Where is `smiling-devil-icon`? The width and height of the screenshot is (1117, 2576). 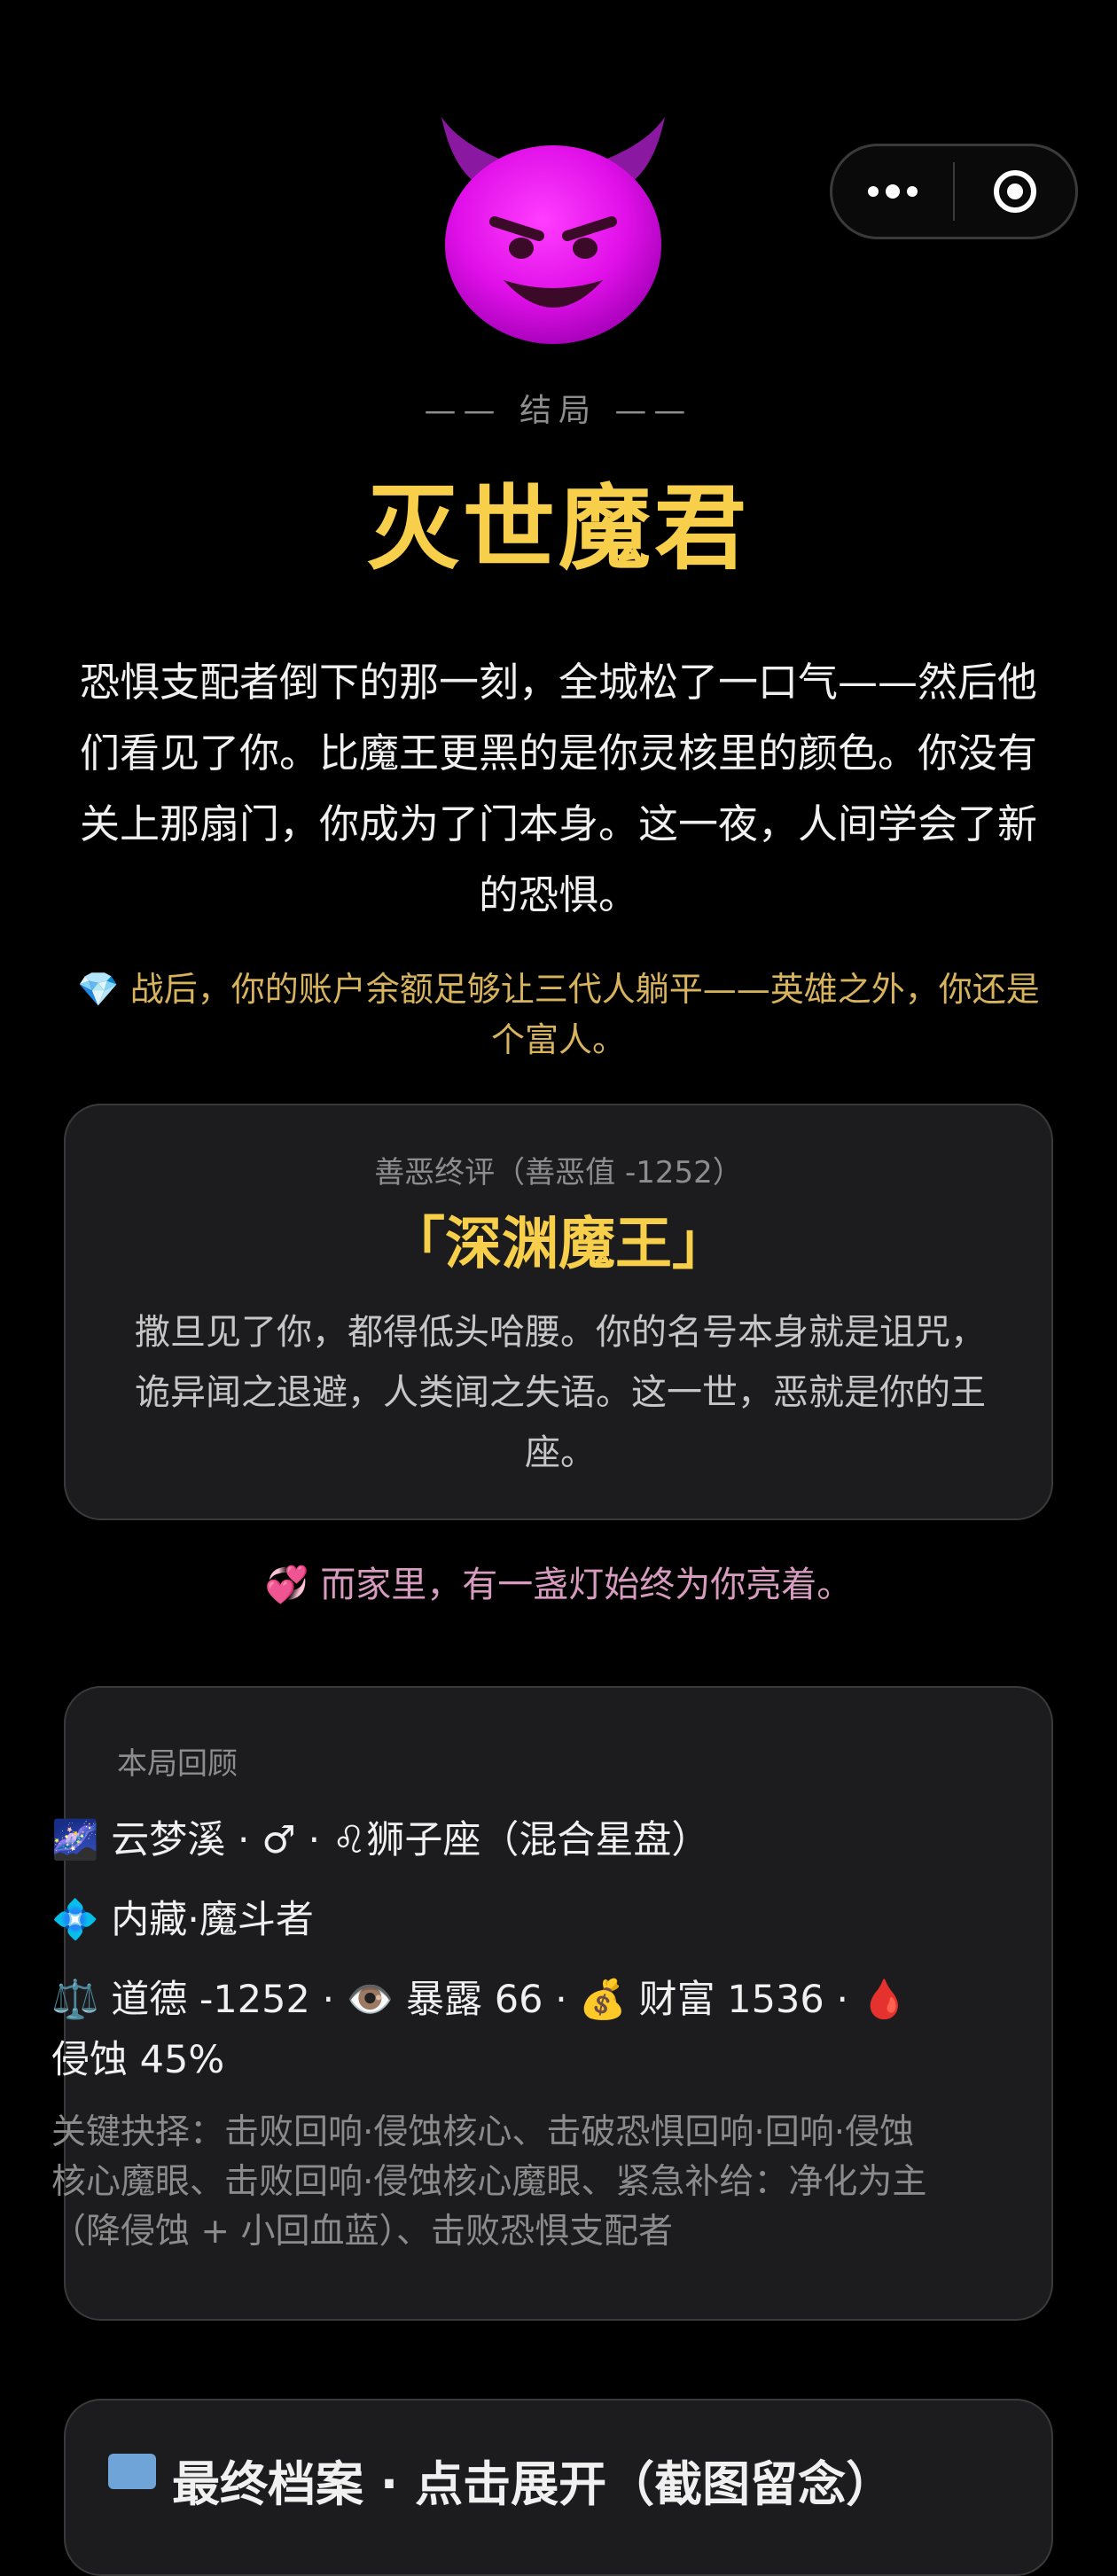
smiling-devil-icon is located at coordinates (553, 230).